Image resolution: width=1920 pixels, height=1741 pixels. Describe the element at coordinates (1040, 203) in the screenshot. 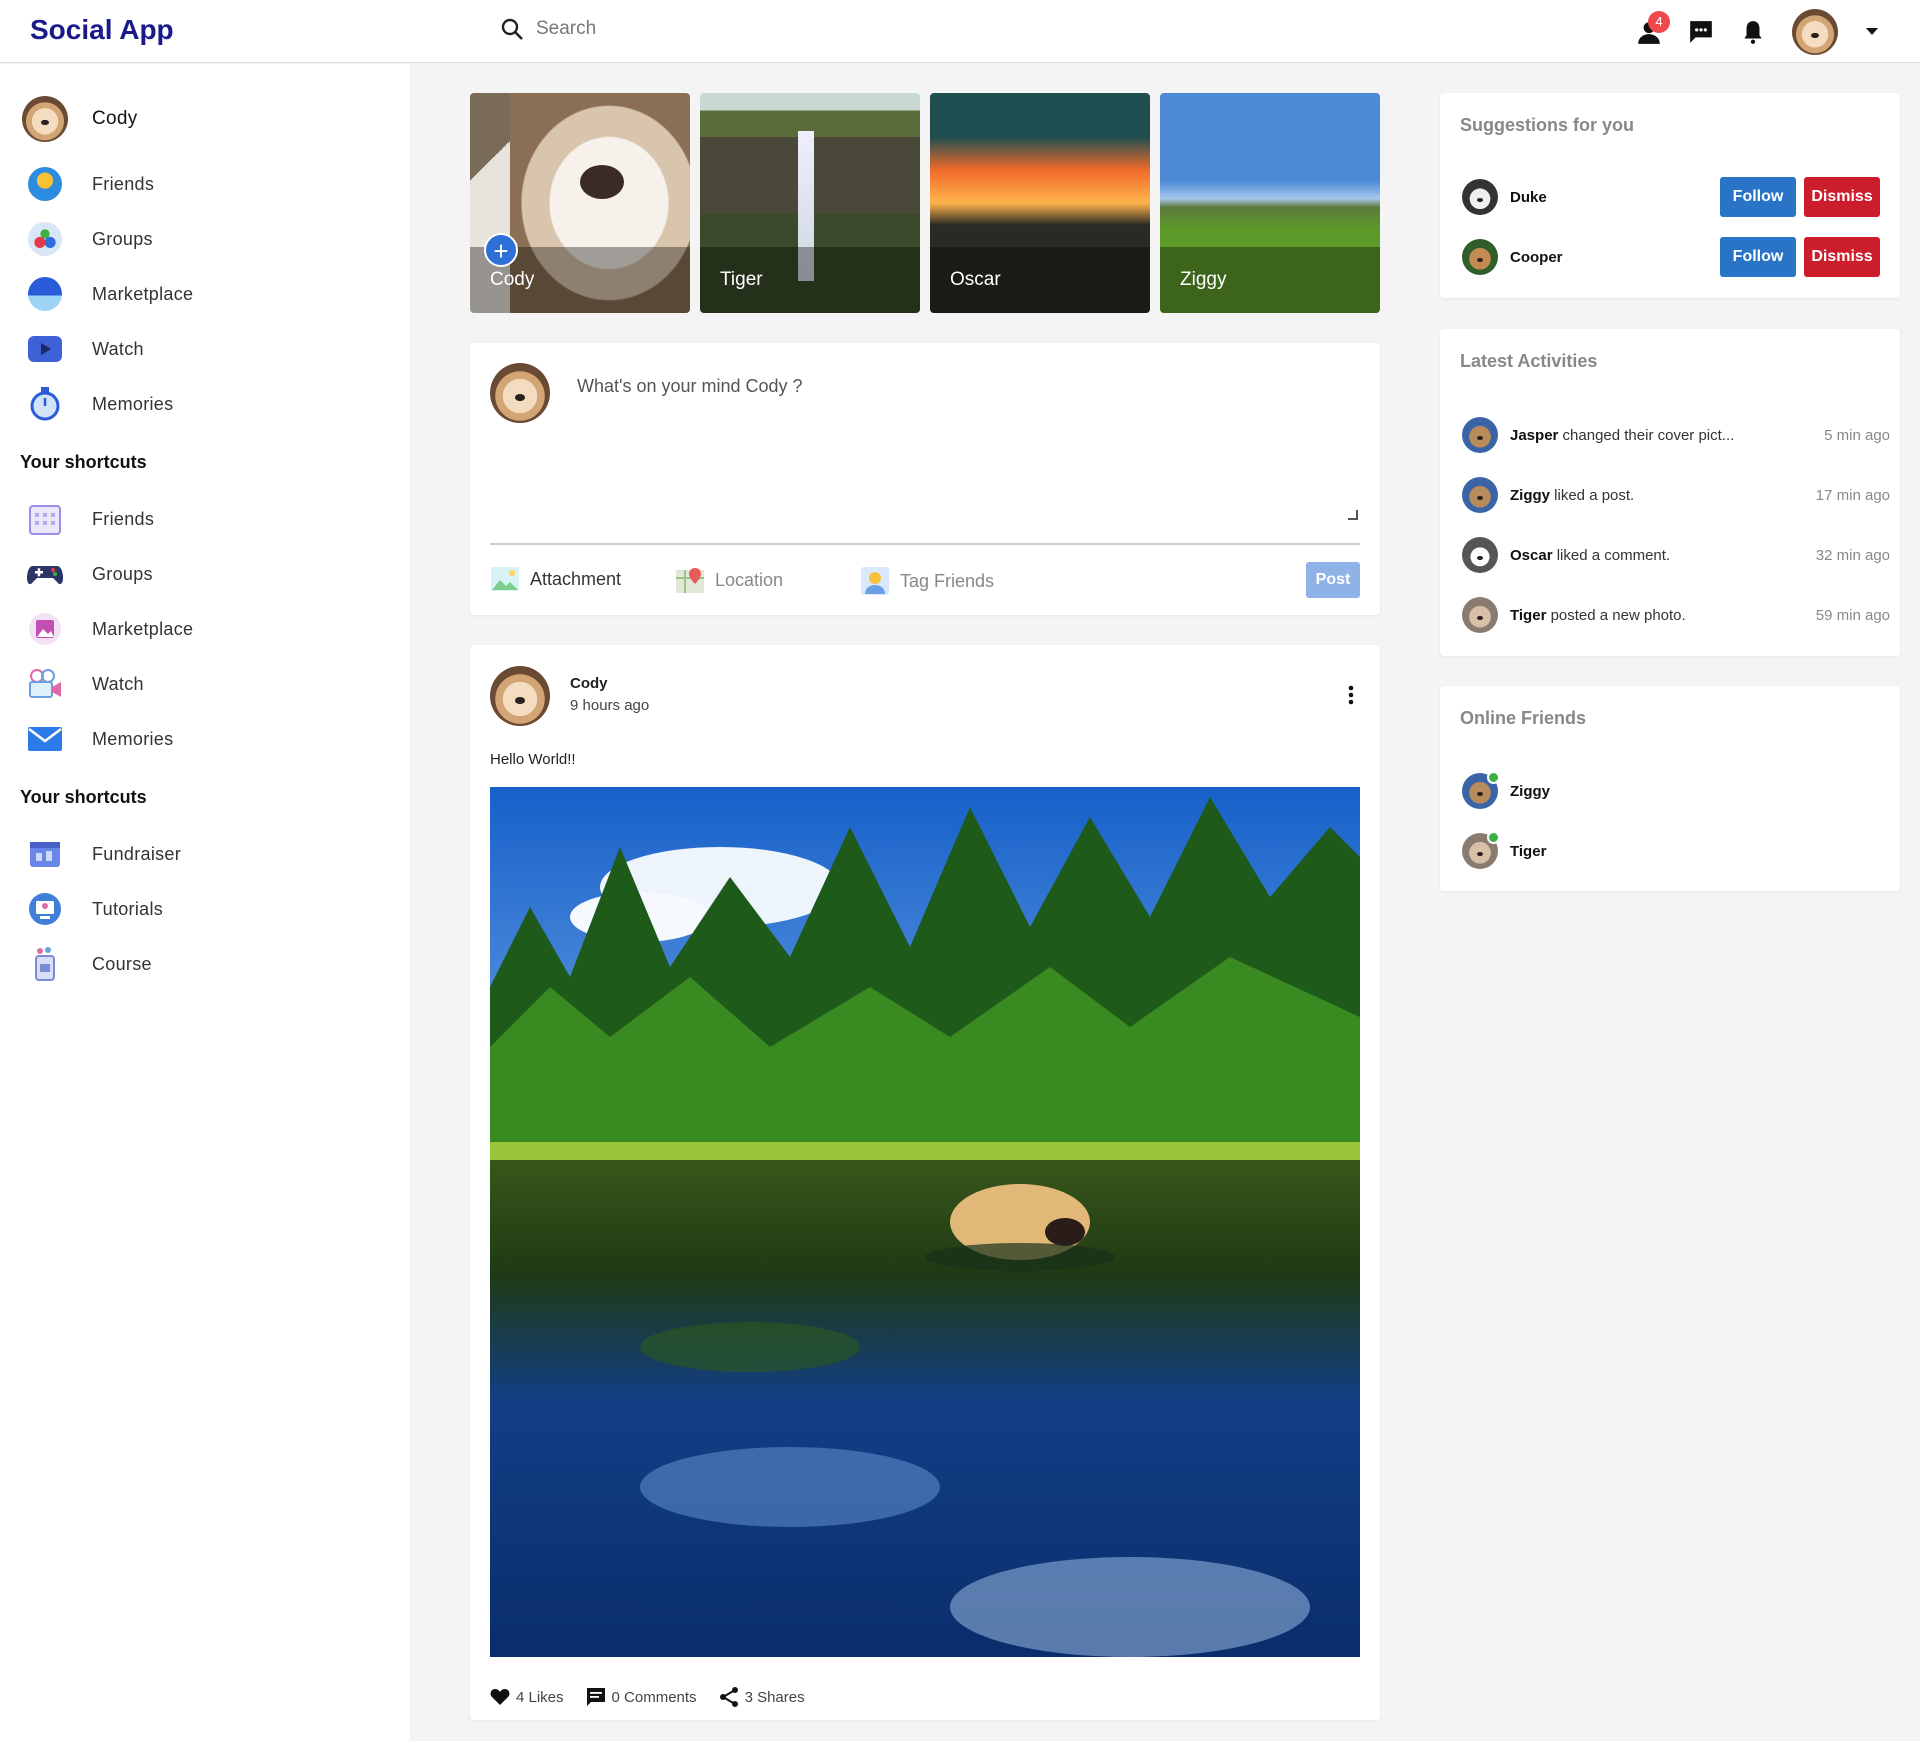

I see `story-card: Oscar` at that location.